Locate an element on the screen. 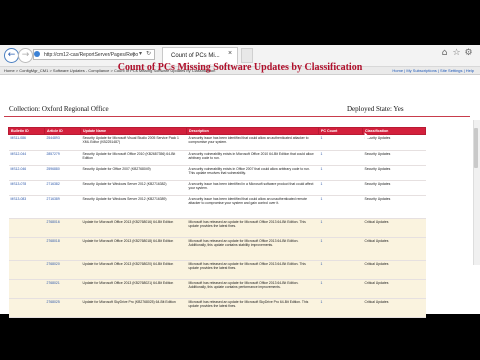 The image size is (480, 360). article-id-cell: 2596880 is located at coordinates (62, 173).